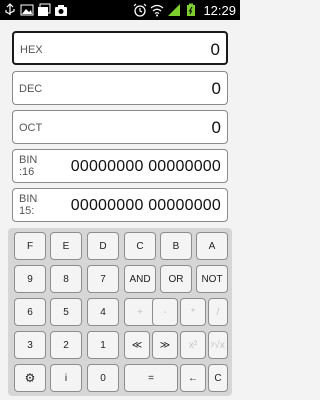  What do you see at coordinates (31, 128) in the screenshot?
I see `oct-label: OCT` at bounding box center [31, 128].